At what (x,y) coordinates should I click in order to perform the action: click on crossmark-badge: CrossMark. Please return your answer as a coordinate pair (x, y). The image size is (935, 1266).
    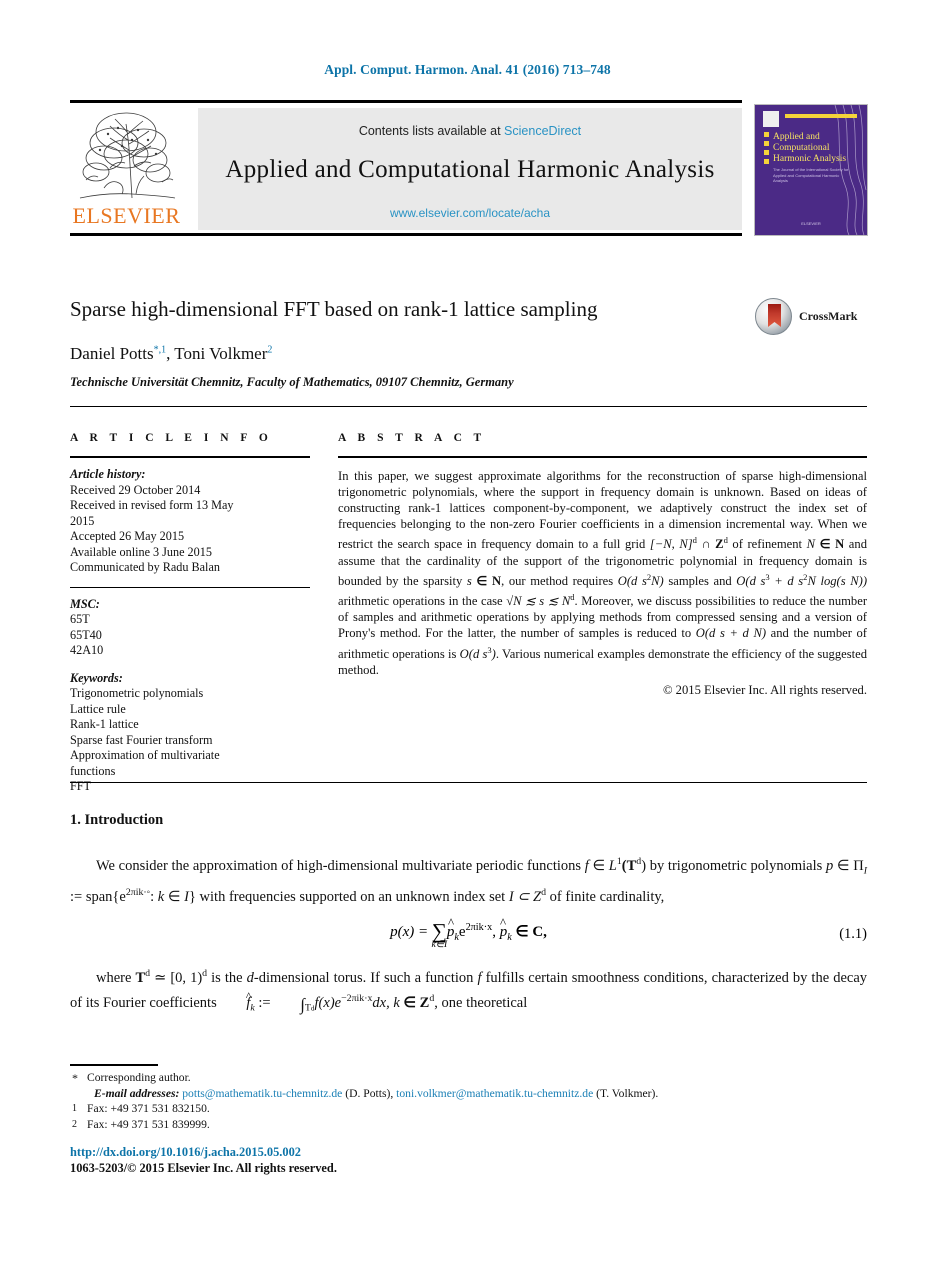
    Looking at the image, I should click on (811, 317).